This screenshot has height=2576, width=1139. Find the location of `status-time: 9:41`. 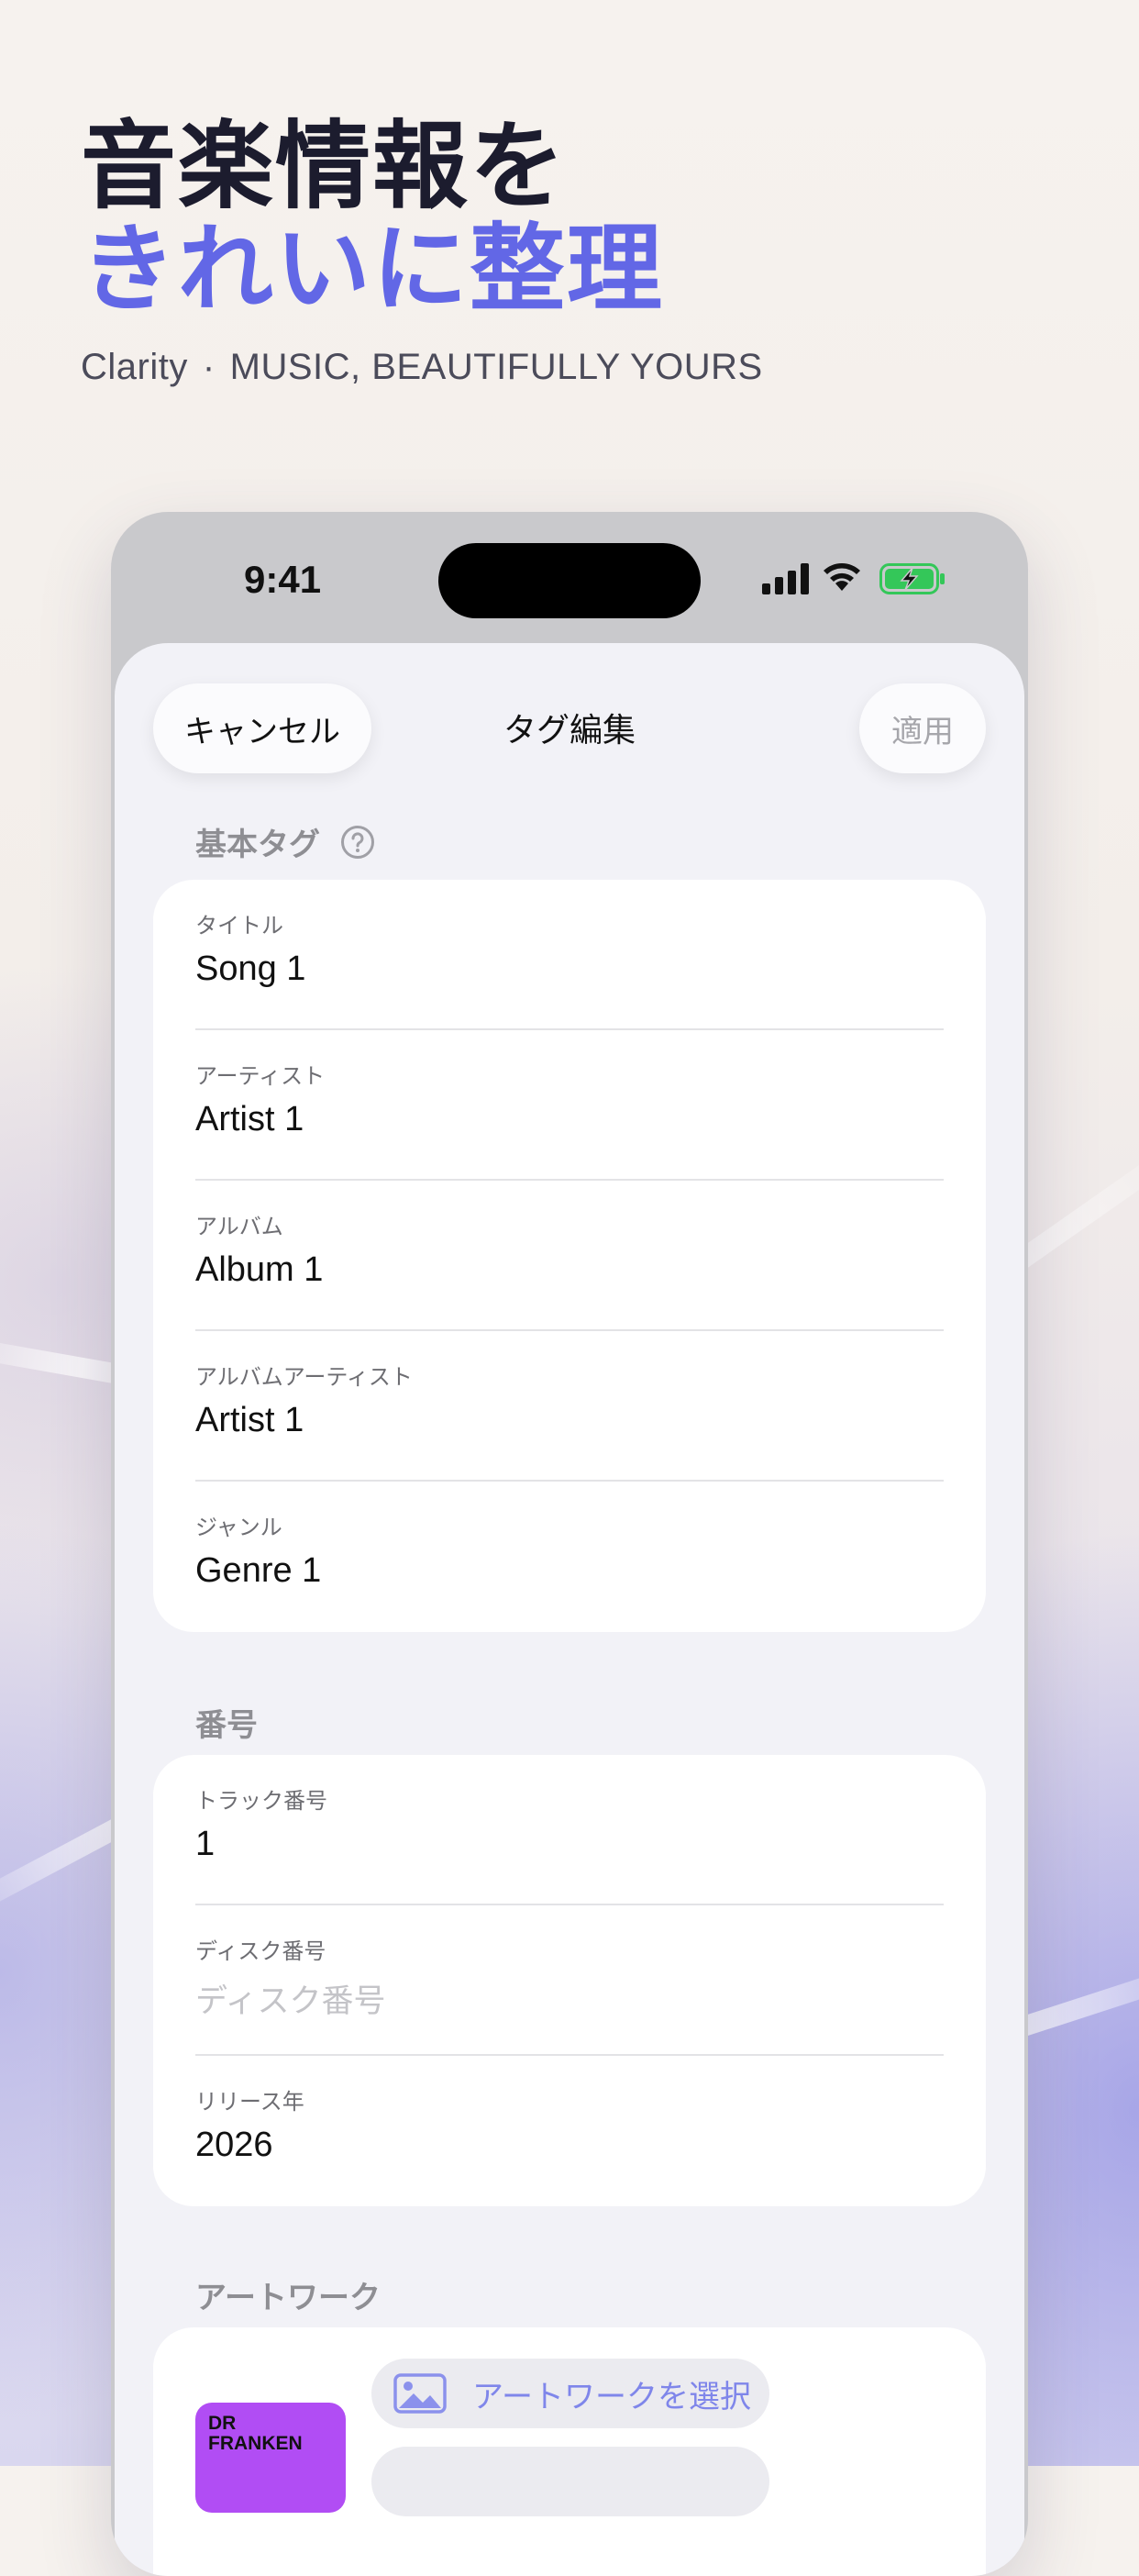

status-time: 9:41 is located at coordinates (283, 579).